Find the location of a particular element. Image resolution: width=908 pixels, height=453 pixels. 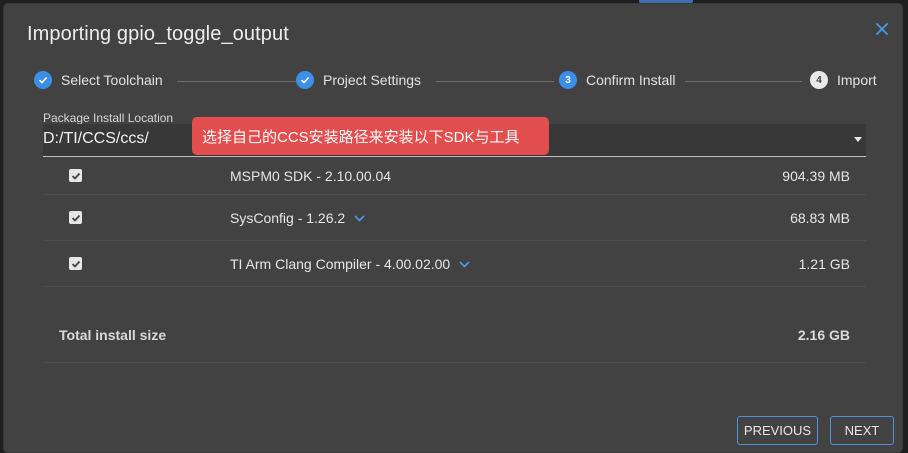

annotation-callout: 选择自己的CCS安装路径来安装以下SDK与工具 is located at coordinates (370, 136).